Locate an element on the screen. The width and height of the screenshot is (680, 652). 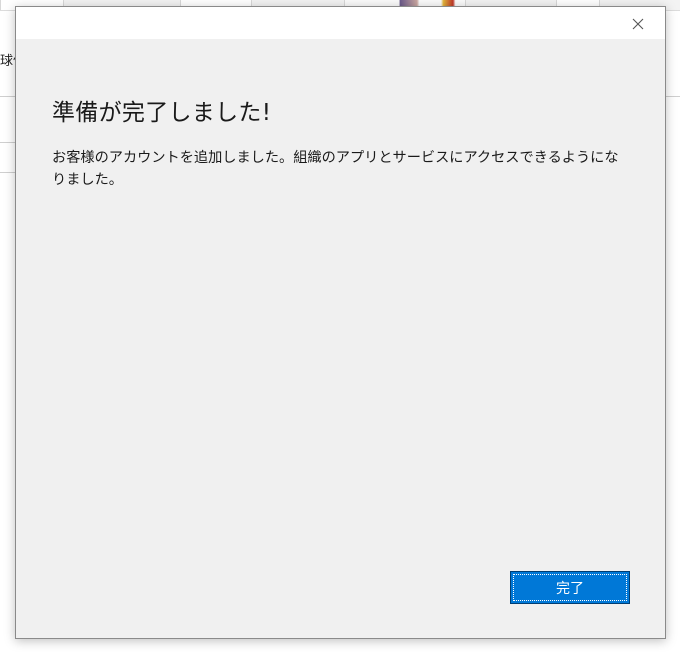
dialog-heading: 準備が完了しました! is located at coordinates (162, 113).